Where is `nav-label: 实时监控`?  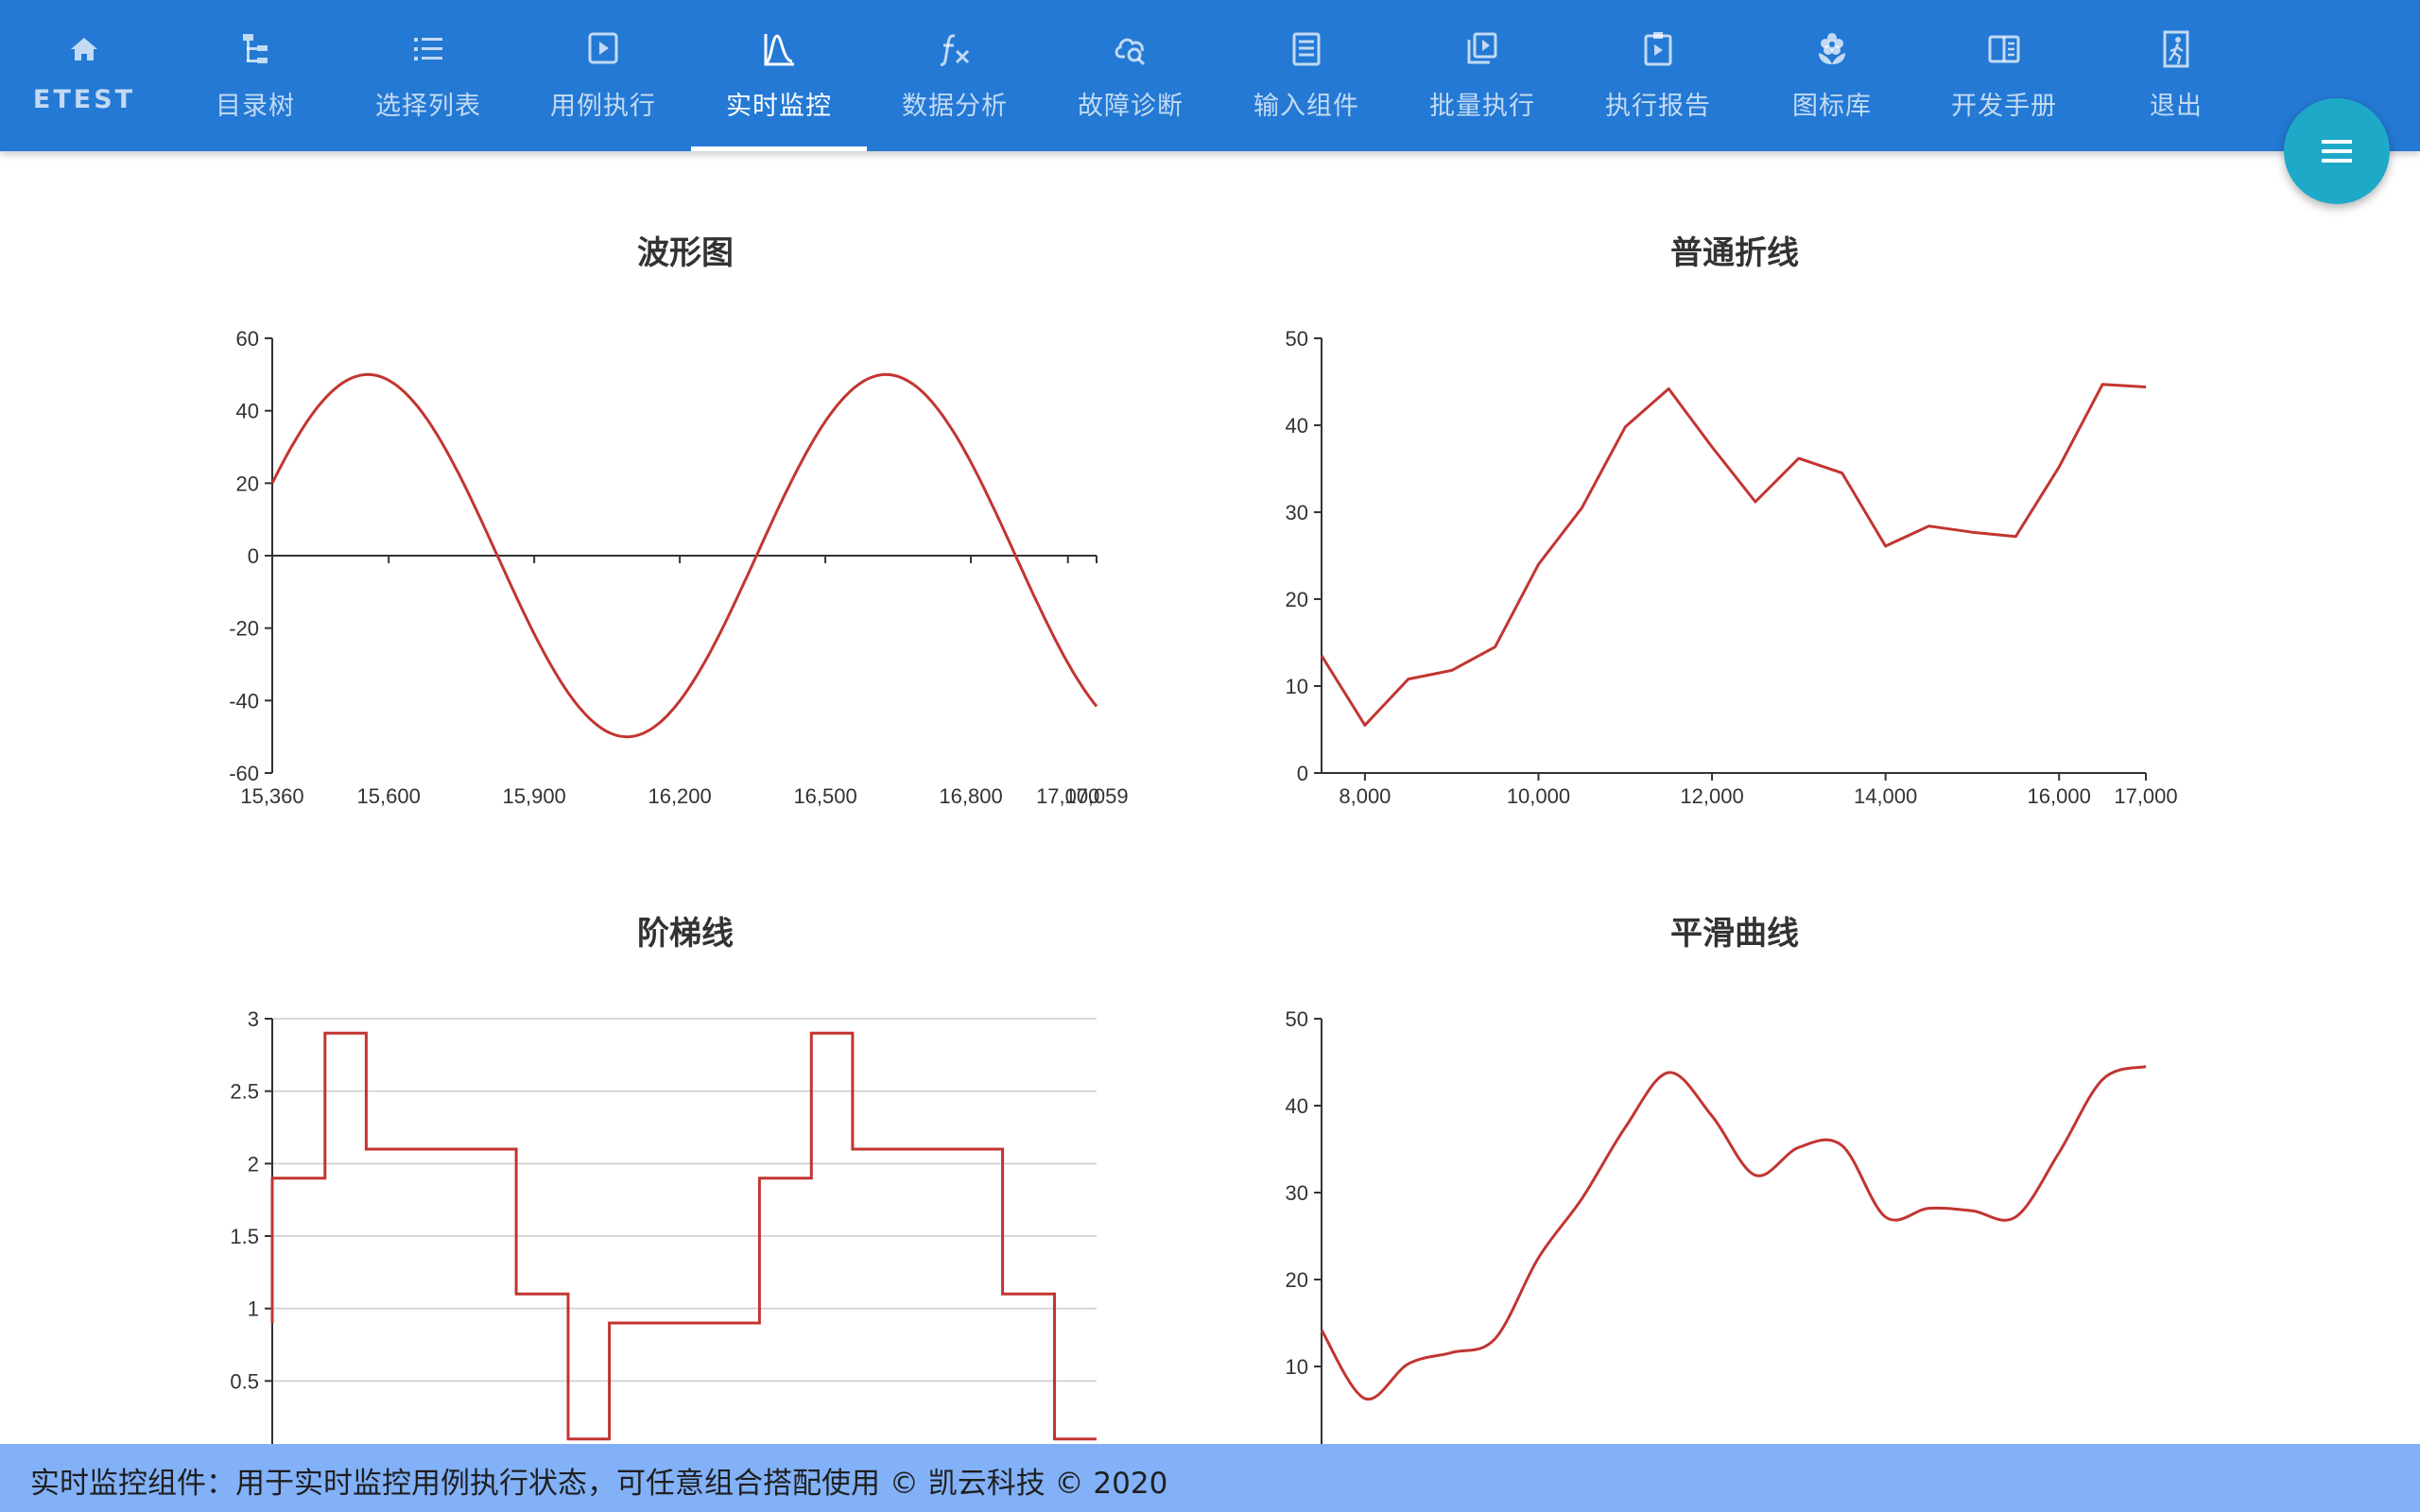
nav-label: 实时监控 is located at coordinates (779, 106).